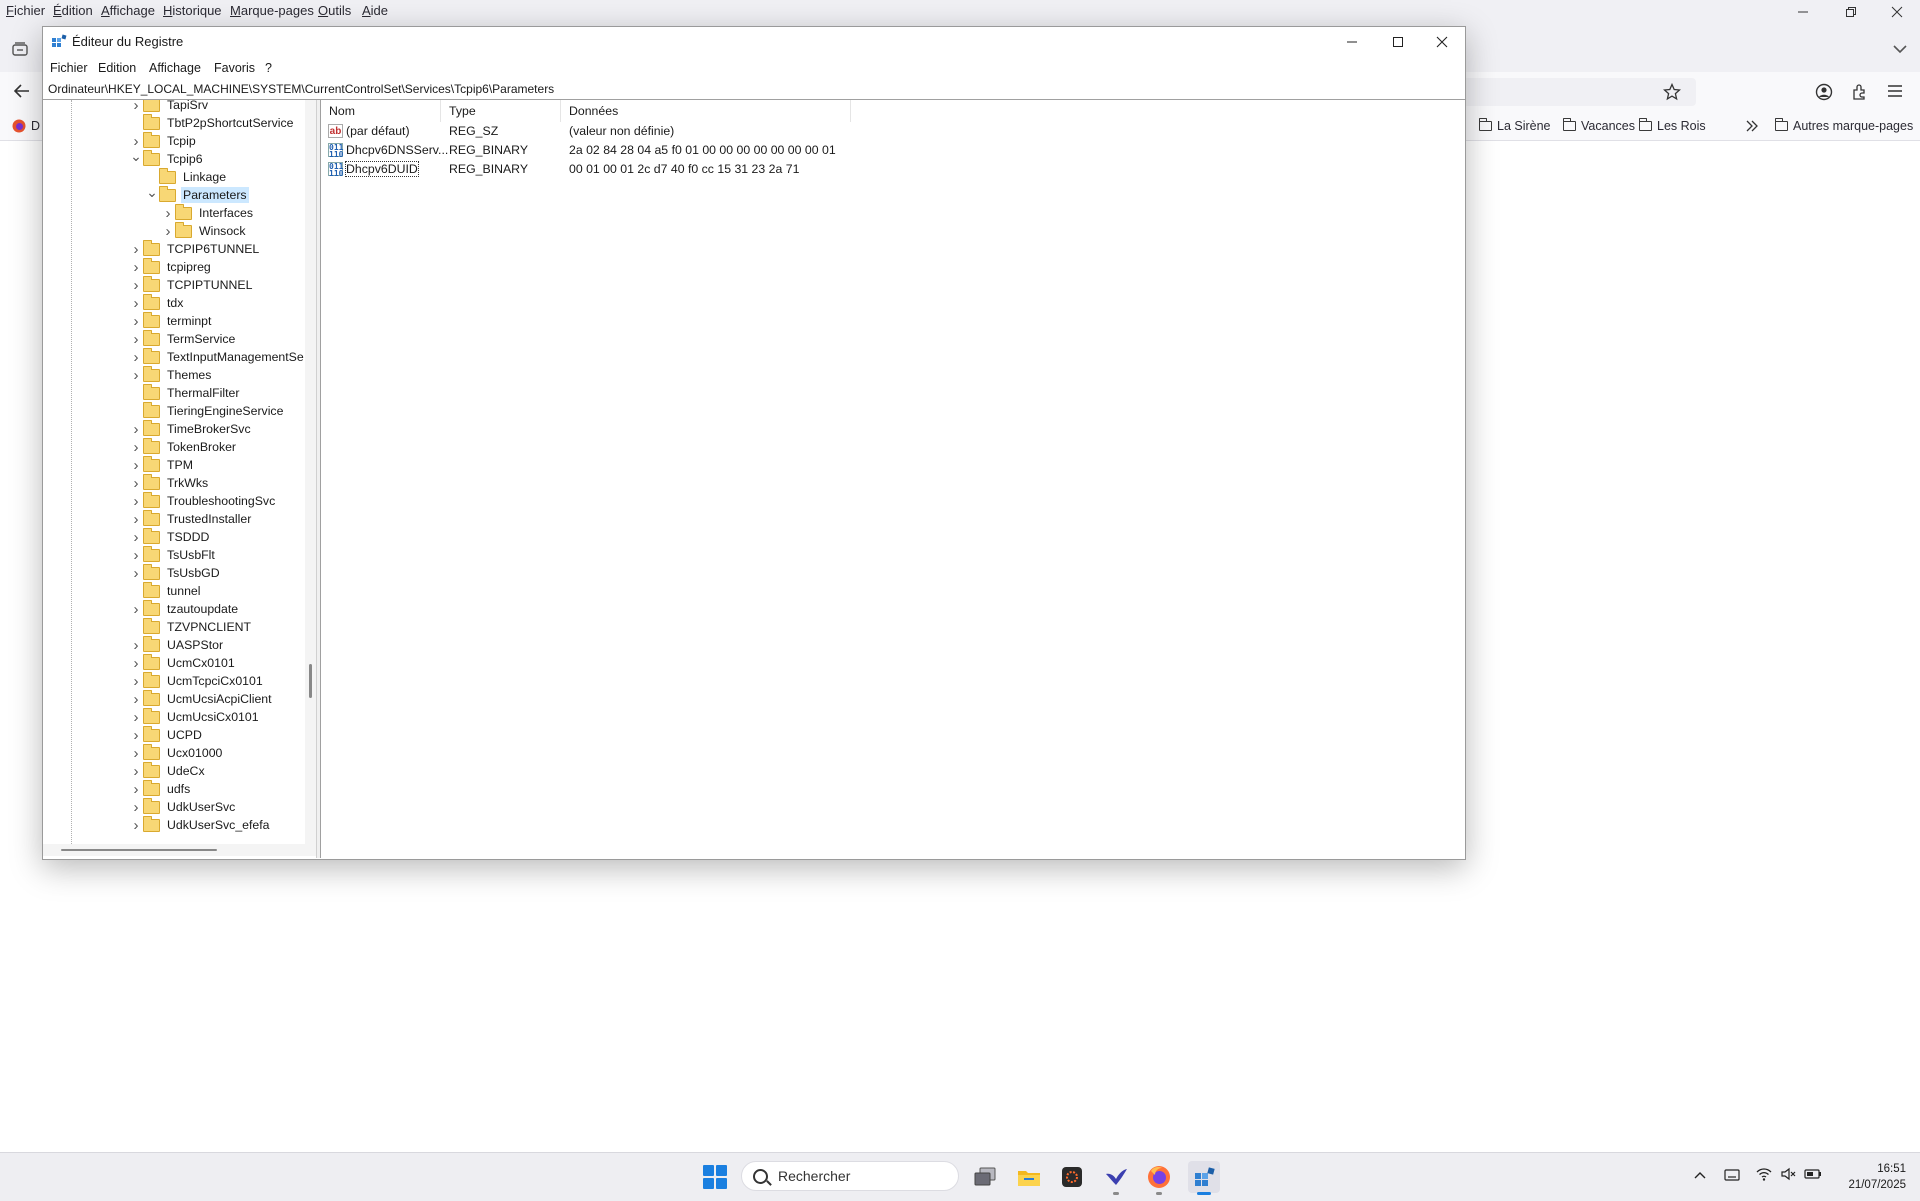  I want to click on tree-node: TieringEngineService, so click(207, 410).